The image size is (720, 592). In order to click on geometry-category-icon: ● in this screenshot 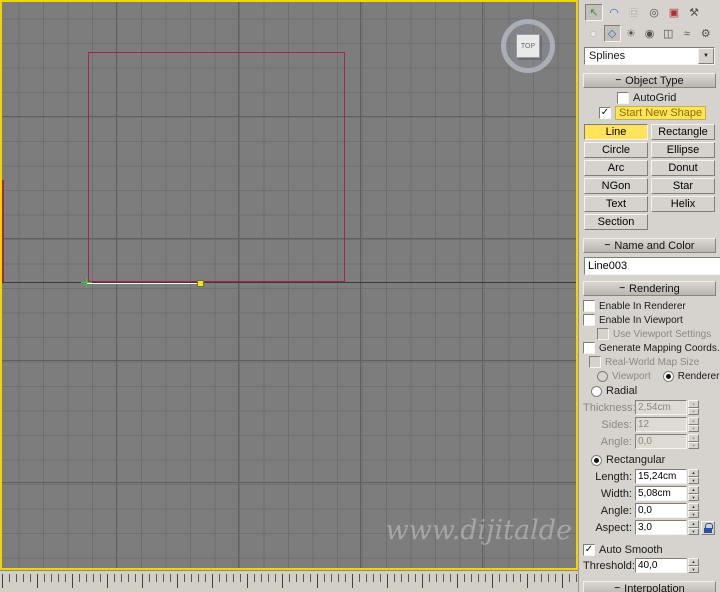, I will do `click(593, 33)`.